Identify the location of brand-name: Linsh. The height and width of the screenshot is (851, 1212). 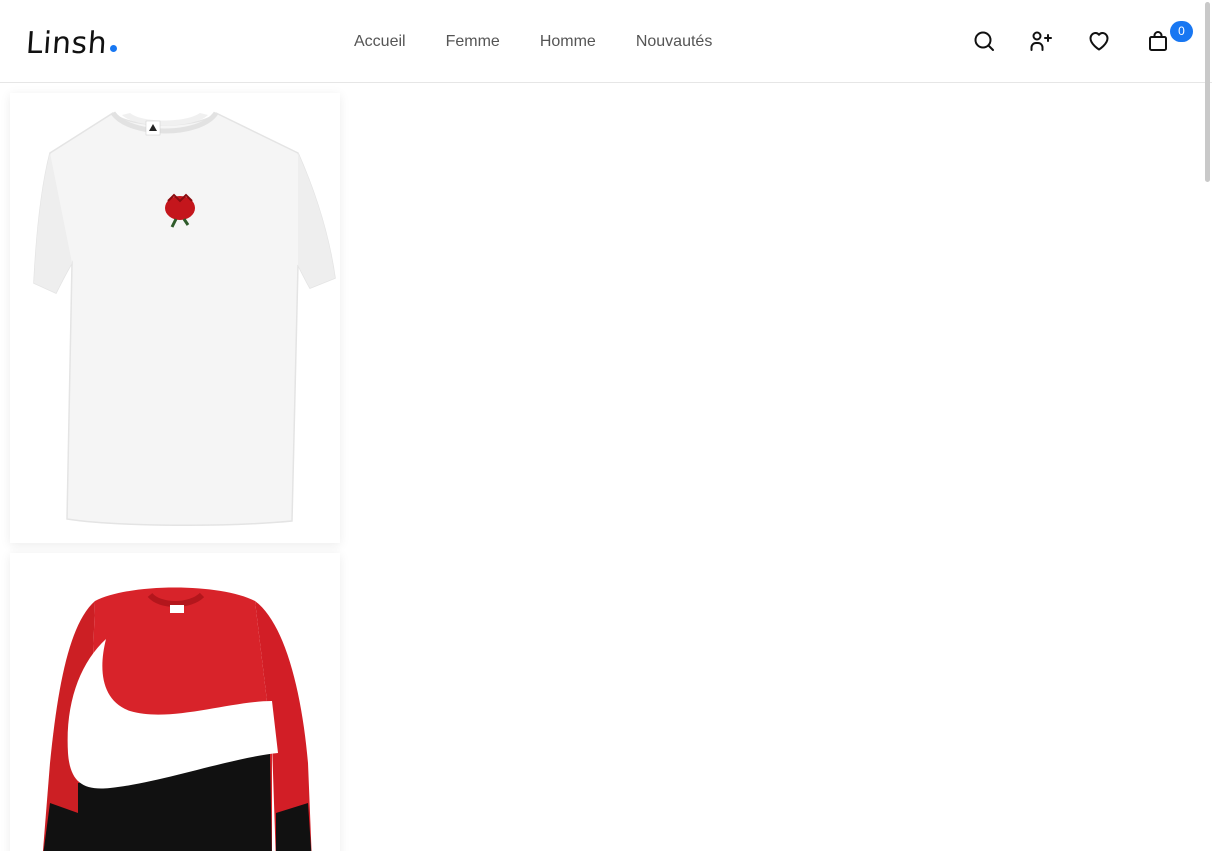
(66, 43).